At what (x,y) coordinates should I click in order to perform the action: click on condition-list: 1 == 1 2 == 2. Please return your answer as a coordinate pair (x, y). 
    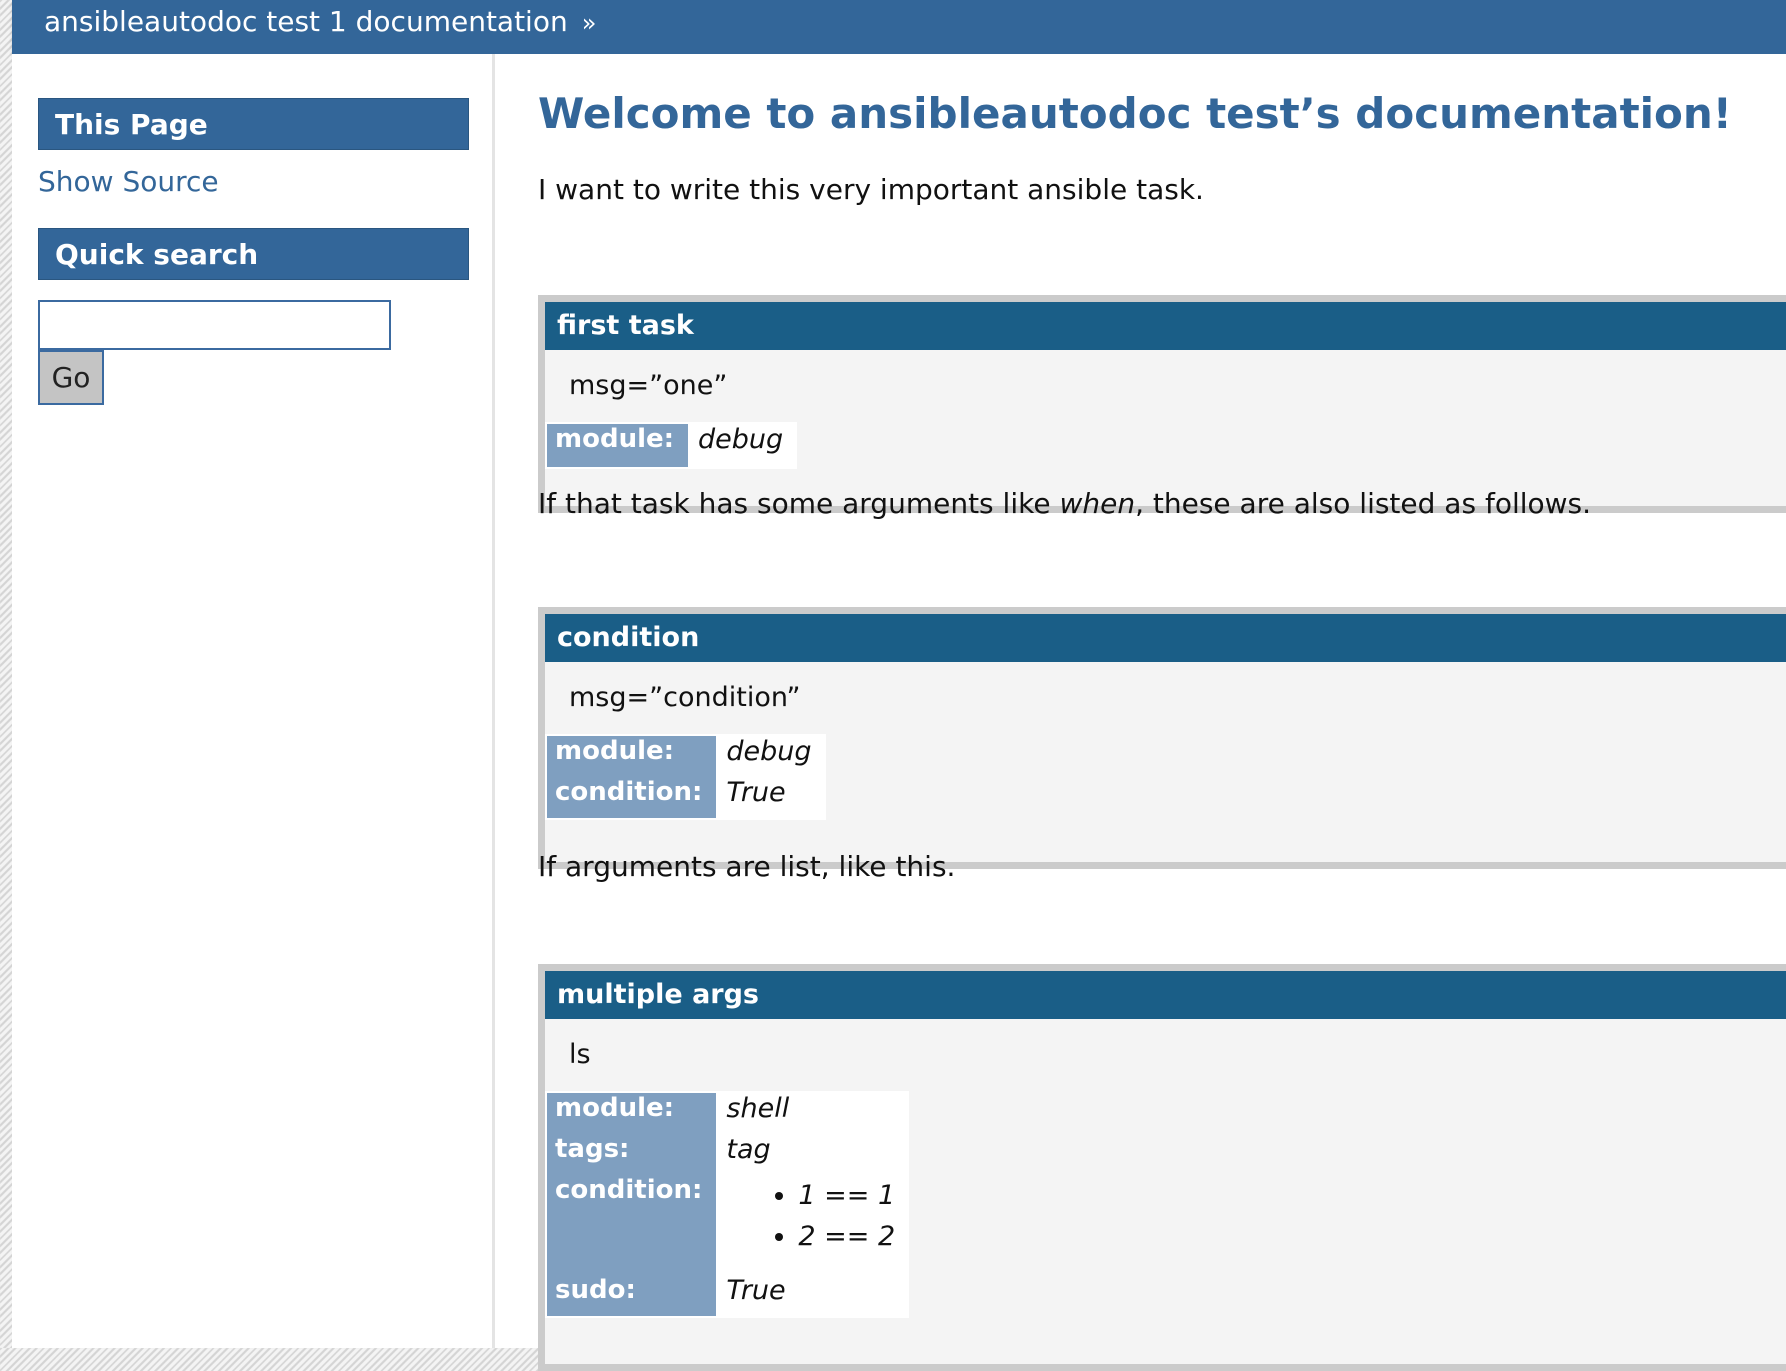
    Looking at the image, I should click on (810, 1216).